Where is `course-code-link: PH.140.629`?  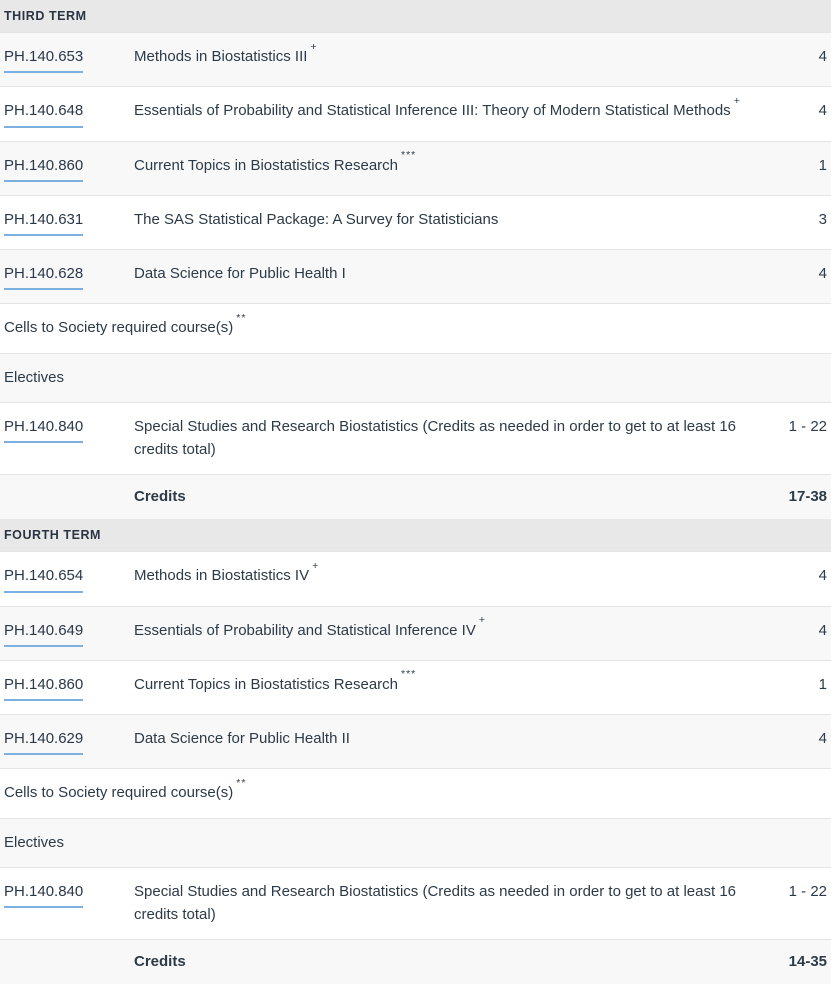
course-code-link: PH.140.629 is located at coordinates (44, 741).